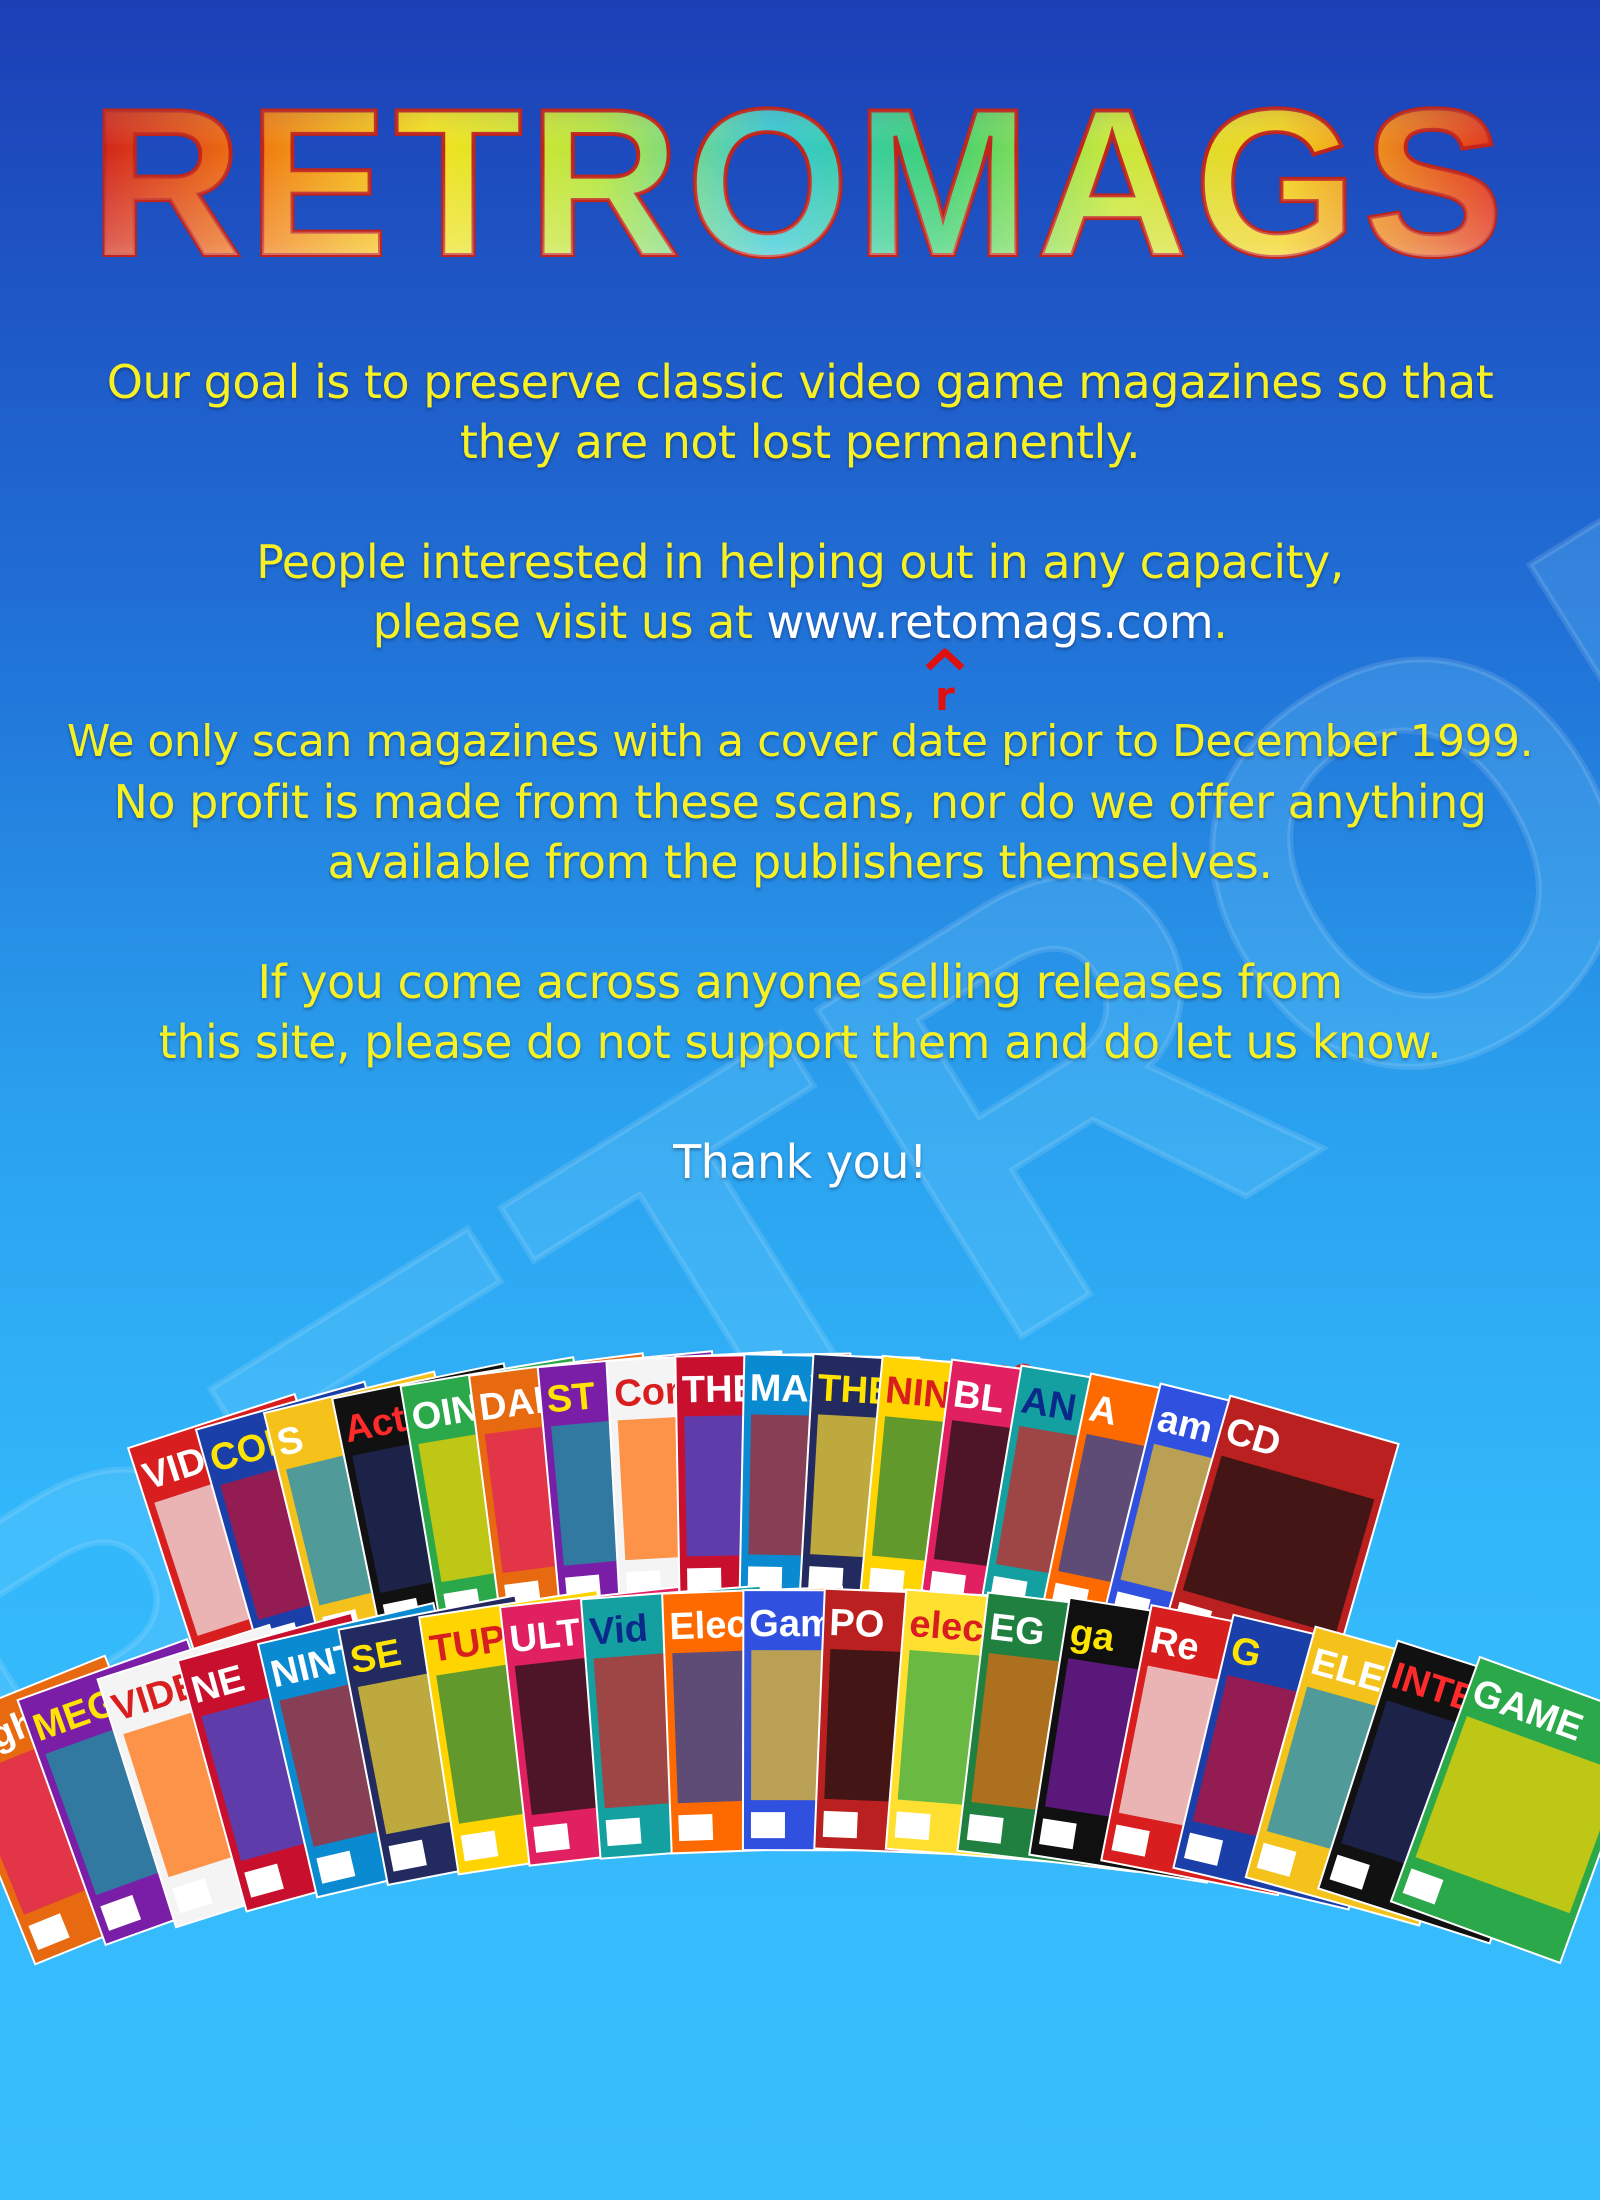  What do you see at coordinates (1092, 1636) in the screenshot?
I see `magazine-title: ga` at bounding box center [1092, 1636].